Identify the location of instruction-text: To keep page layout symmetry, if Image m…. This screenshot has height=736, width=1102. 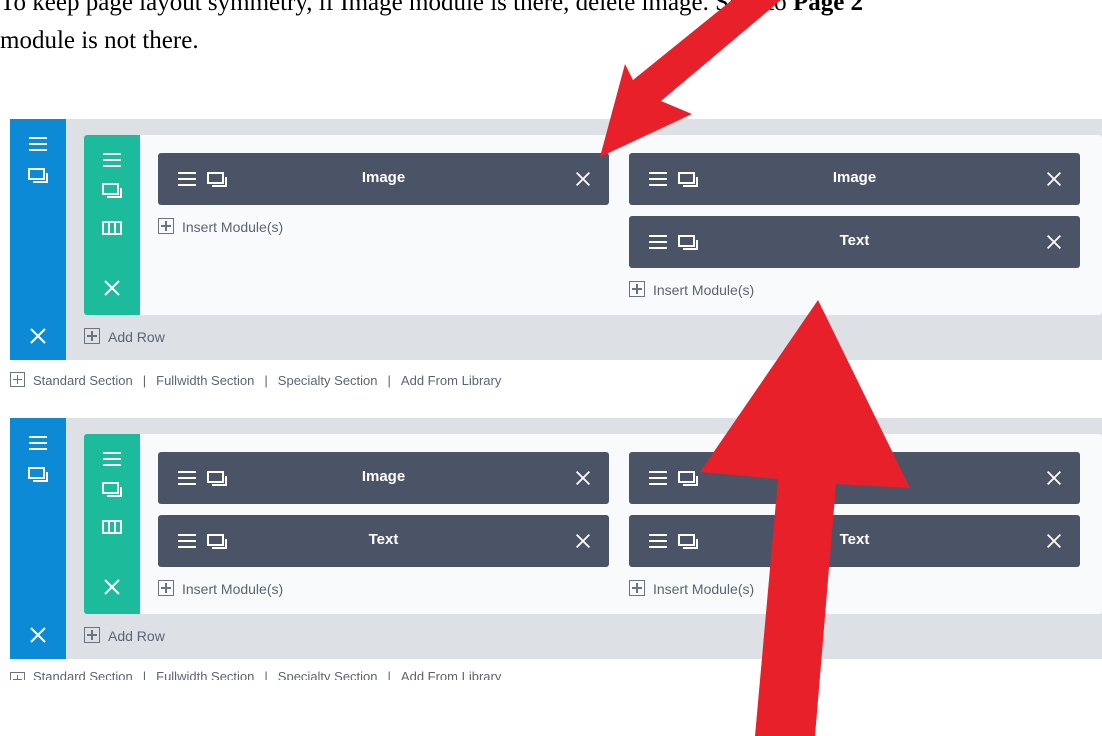
(551, 30).